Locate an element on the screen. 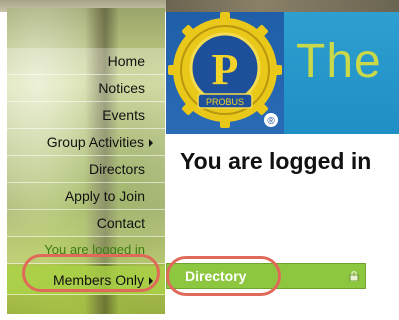  nav-item-apply-to-join: Apply to Join is located at coordinates (86, 196).